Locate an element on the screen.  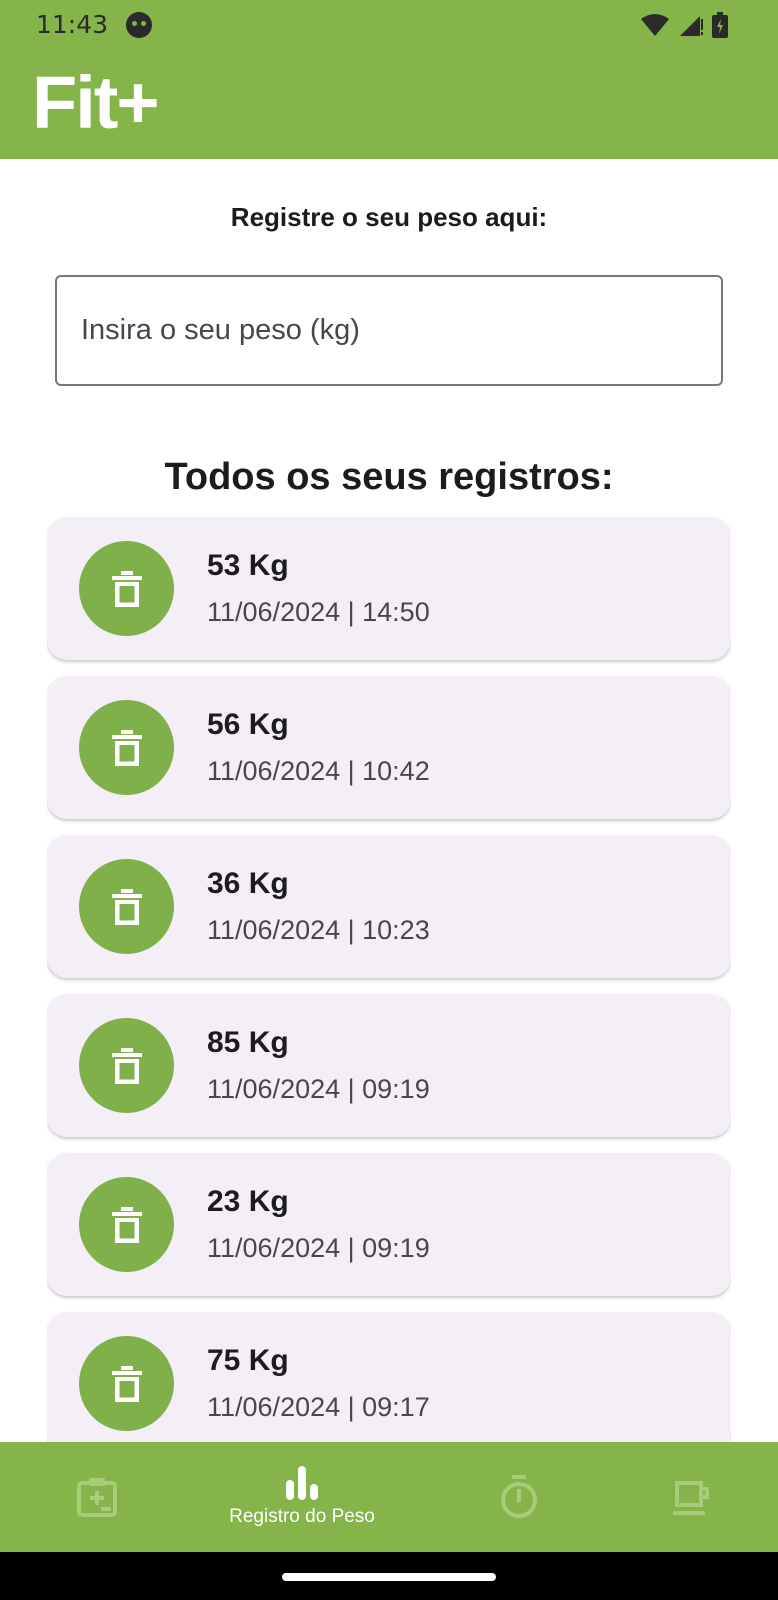
record-card: 53 Kg 11/06/2024 | 14:50 is located at coordinates (389, 588).